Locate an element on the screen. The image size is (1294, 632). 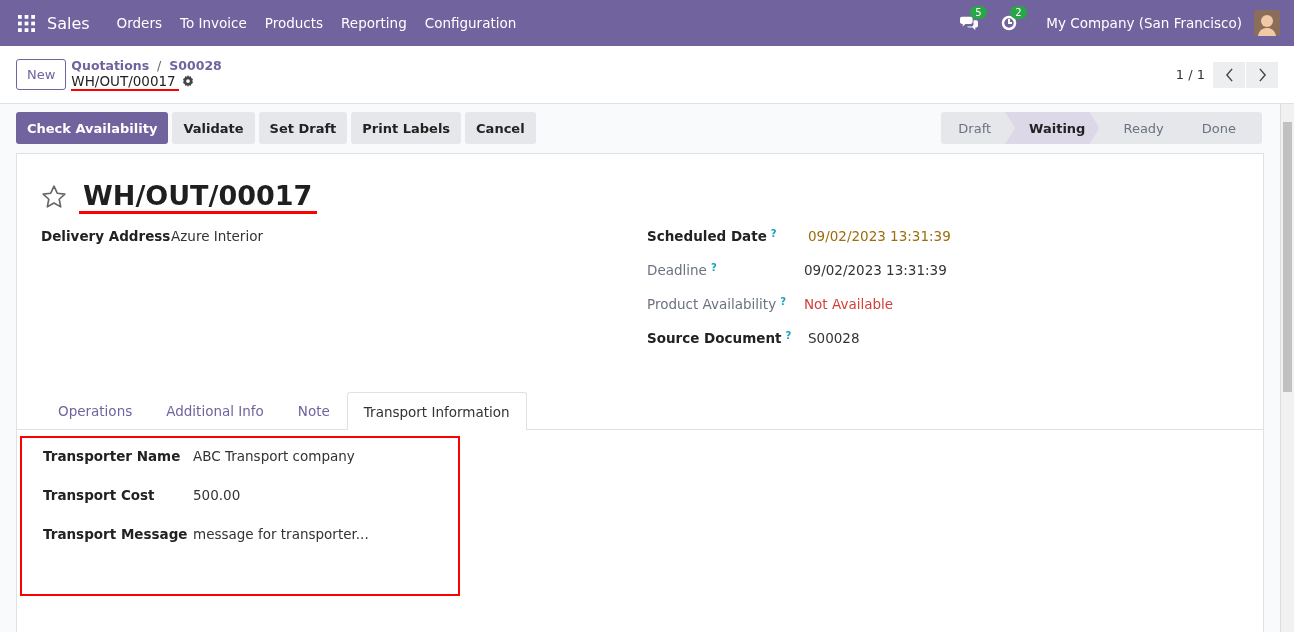
menu-item: Configuration is located at coordinates (470, 23).